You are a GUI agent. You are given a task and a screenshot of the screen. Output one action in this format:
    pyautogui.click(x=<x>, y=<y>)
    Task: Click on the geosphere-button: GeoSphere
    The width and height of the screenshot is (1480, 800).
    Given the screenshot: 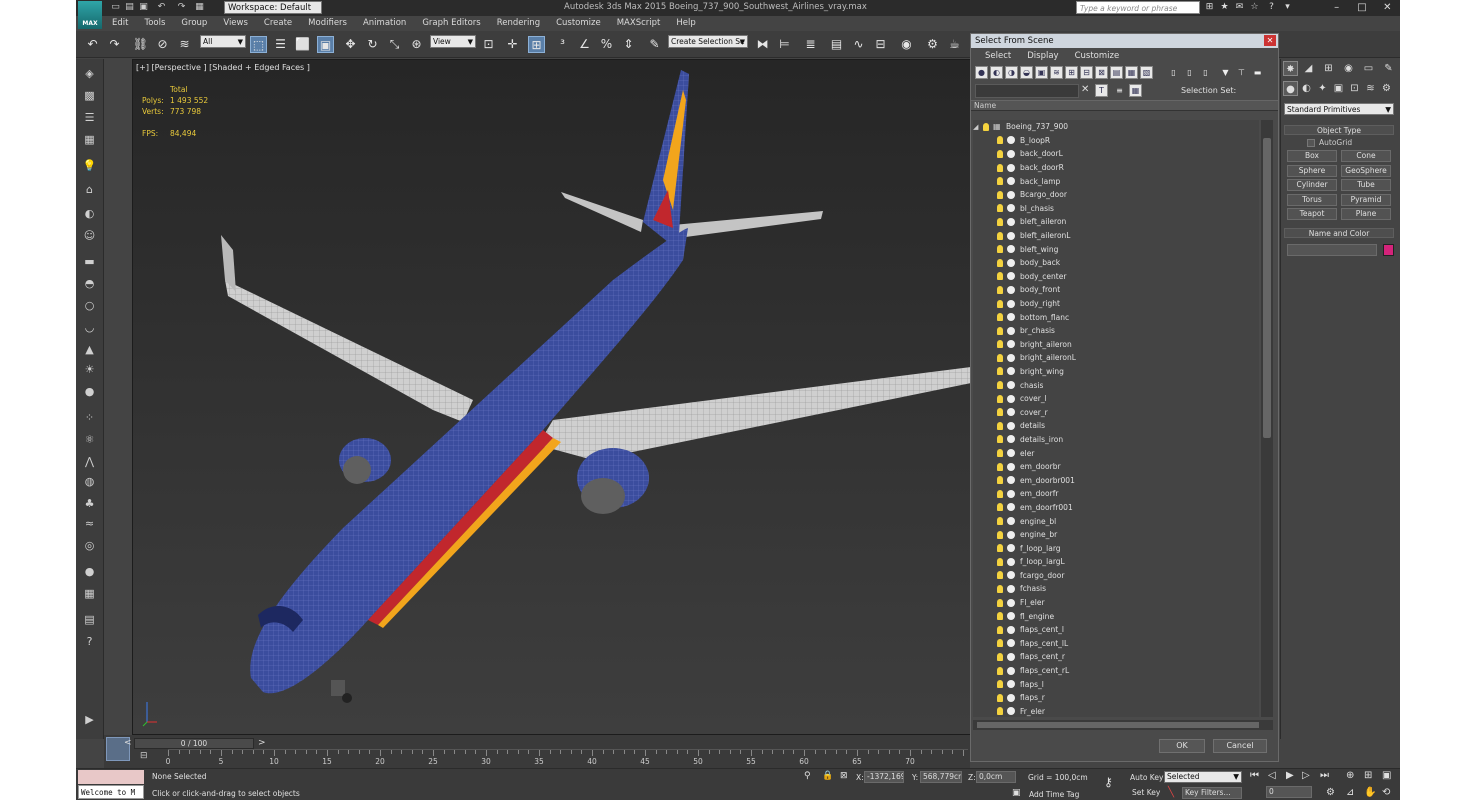 What is the action you would take?
    pyautogui.click(x=1366, y=170)
    